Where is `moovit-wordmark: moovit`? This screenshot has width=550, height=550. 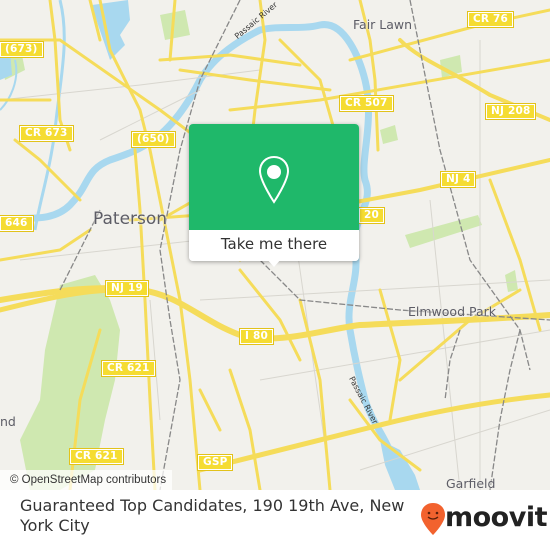 moovit-wordmark: moovit is located at coordinates (496, 517).